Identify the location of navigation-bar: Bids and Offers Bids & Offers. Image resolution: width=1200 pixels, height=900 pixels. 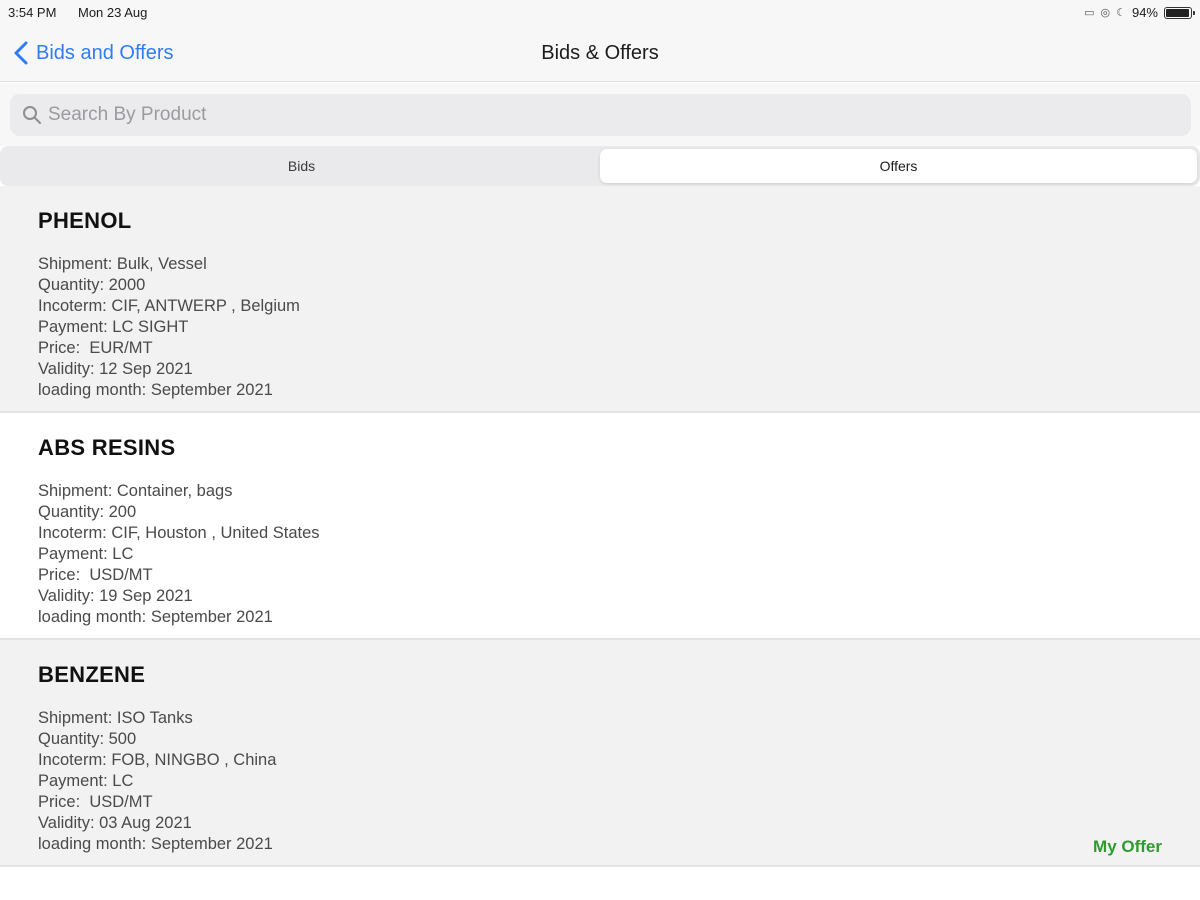
(600, 54).